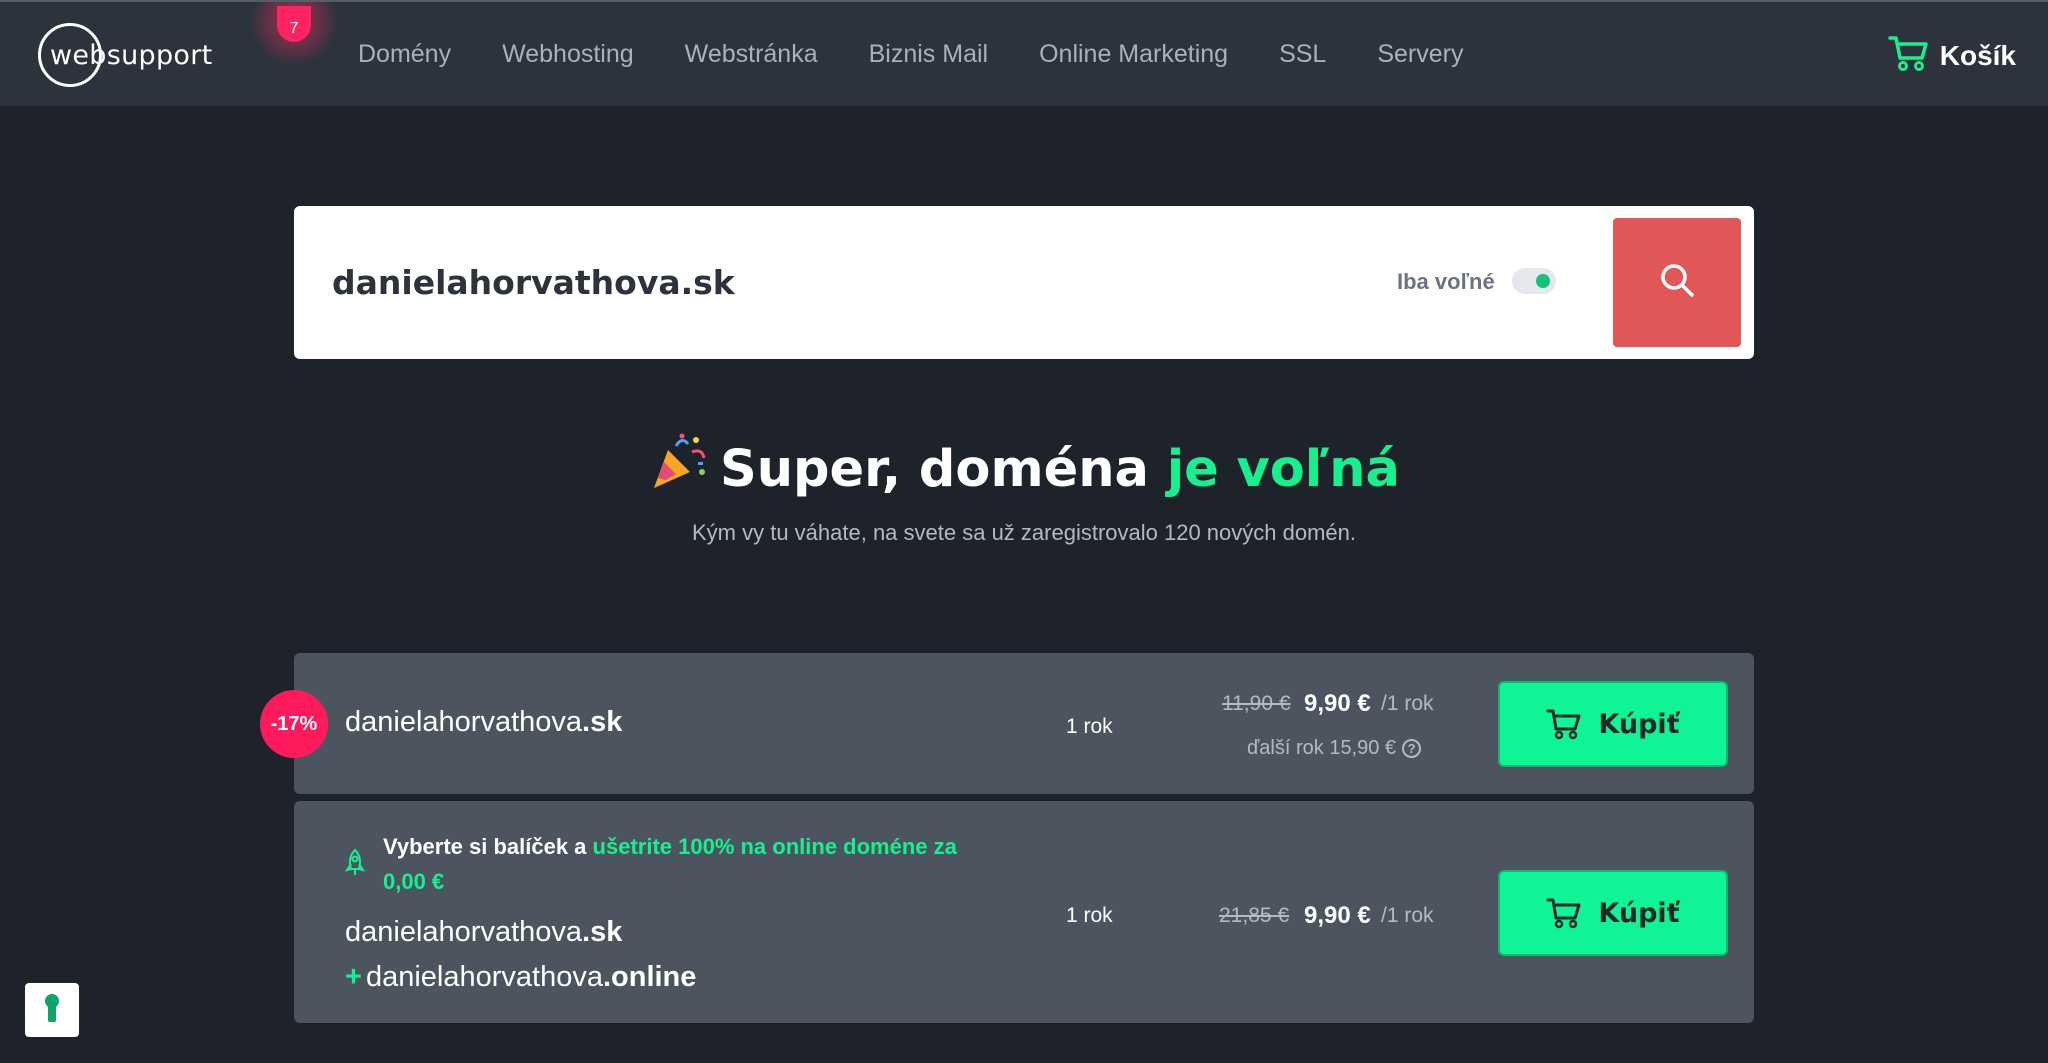  I want to click on discount-badge: -17%, so click(294, 724).